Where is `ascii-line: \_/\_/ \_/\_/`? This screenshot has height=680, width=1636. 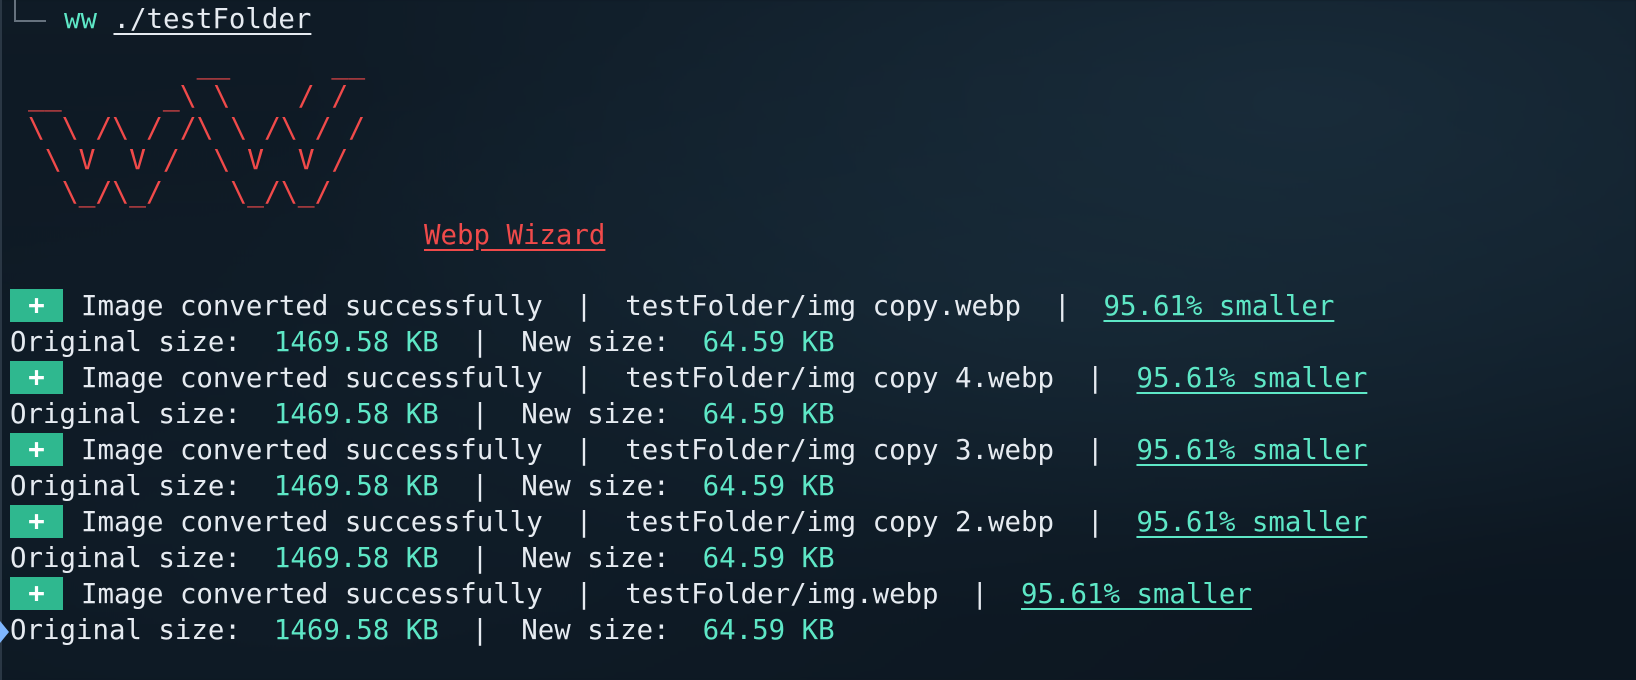 ascii-line: \_/\_/ \_/\_/ is located at coordinates (180, 191).